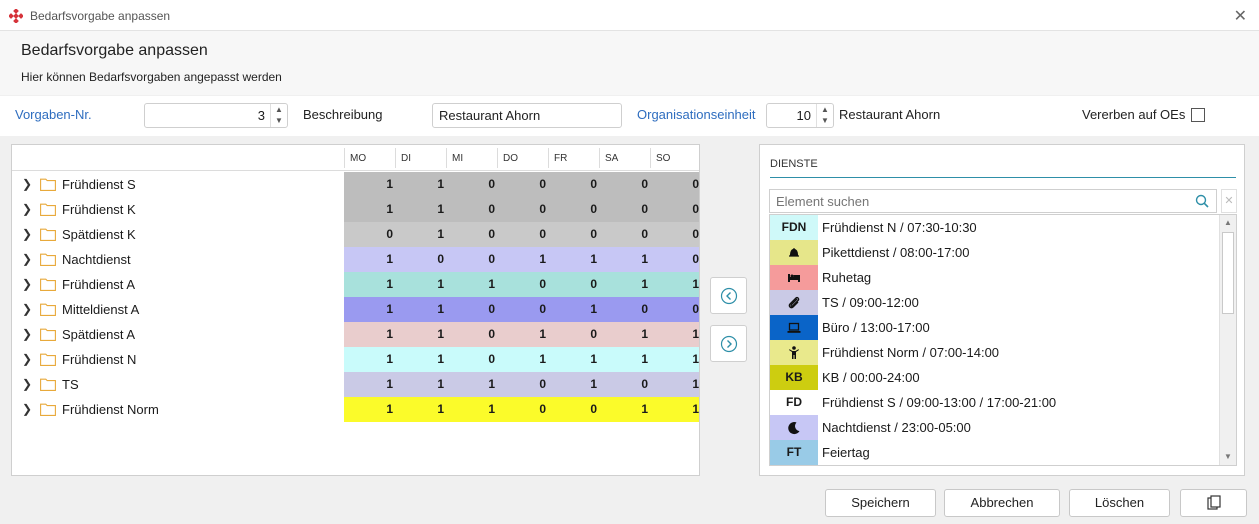 The image size is (1259, 524). I want to click on vorgaben-stepper: 3 ▲ ▼, so click(216, 115).